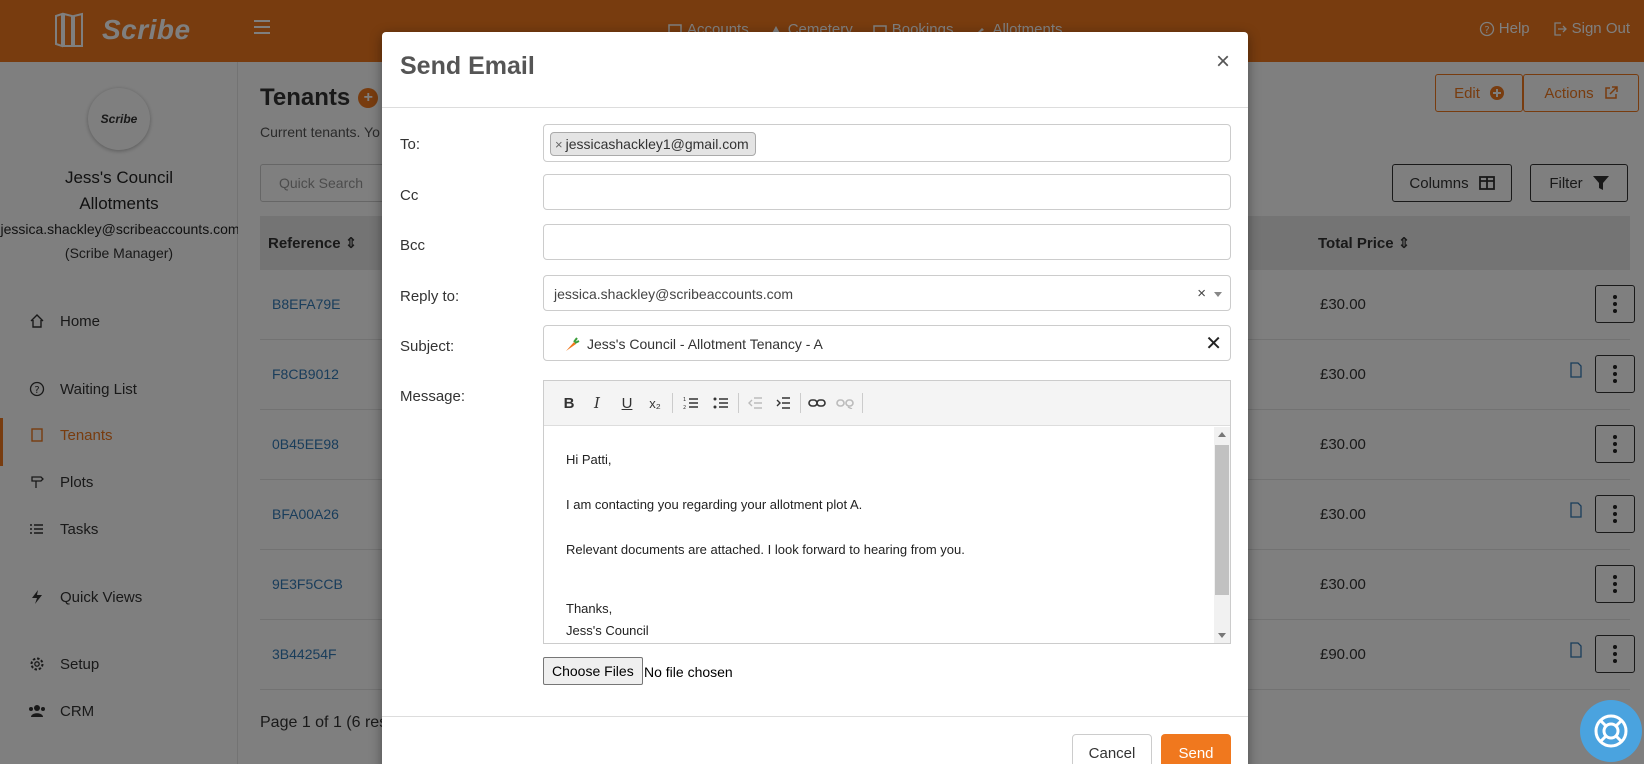 The height and width of the screenshot is (764, 1644). Describe the element at coordinates (817, 403) in the screenshot. I see `link-icon` at that location.